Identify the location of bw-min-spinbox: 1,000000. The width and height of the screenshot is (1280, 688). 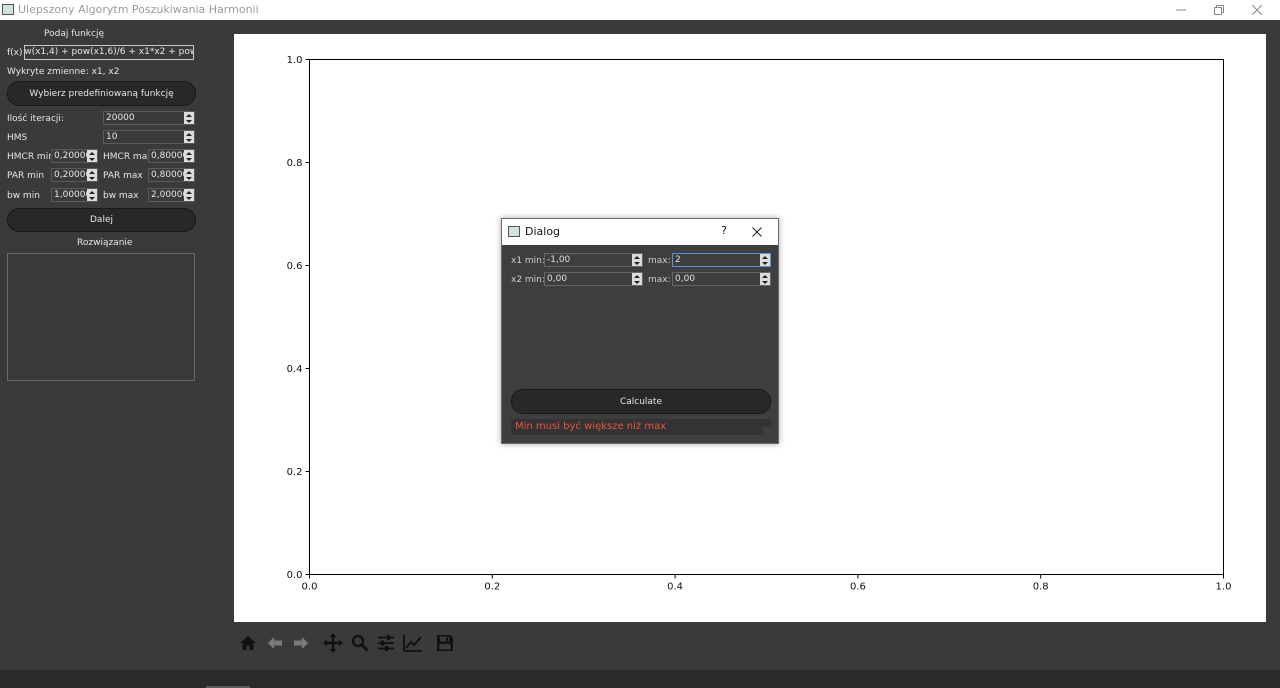
(74, 195).